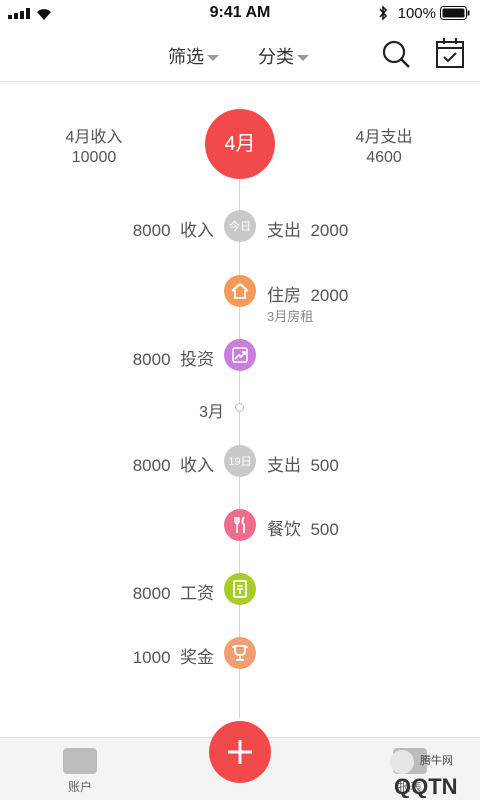  I want to click on day-income: 8000 收入, so click(173, 228).